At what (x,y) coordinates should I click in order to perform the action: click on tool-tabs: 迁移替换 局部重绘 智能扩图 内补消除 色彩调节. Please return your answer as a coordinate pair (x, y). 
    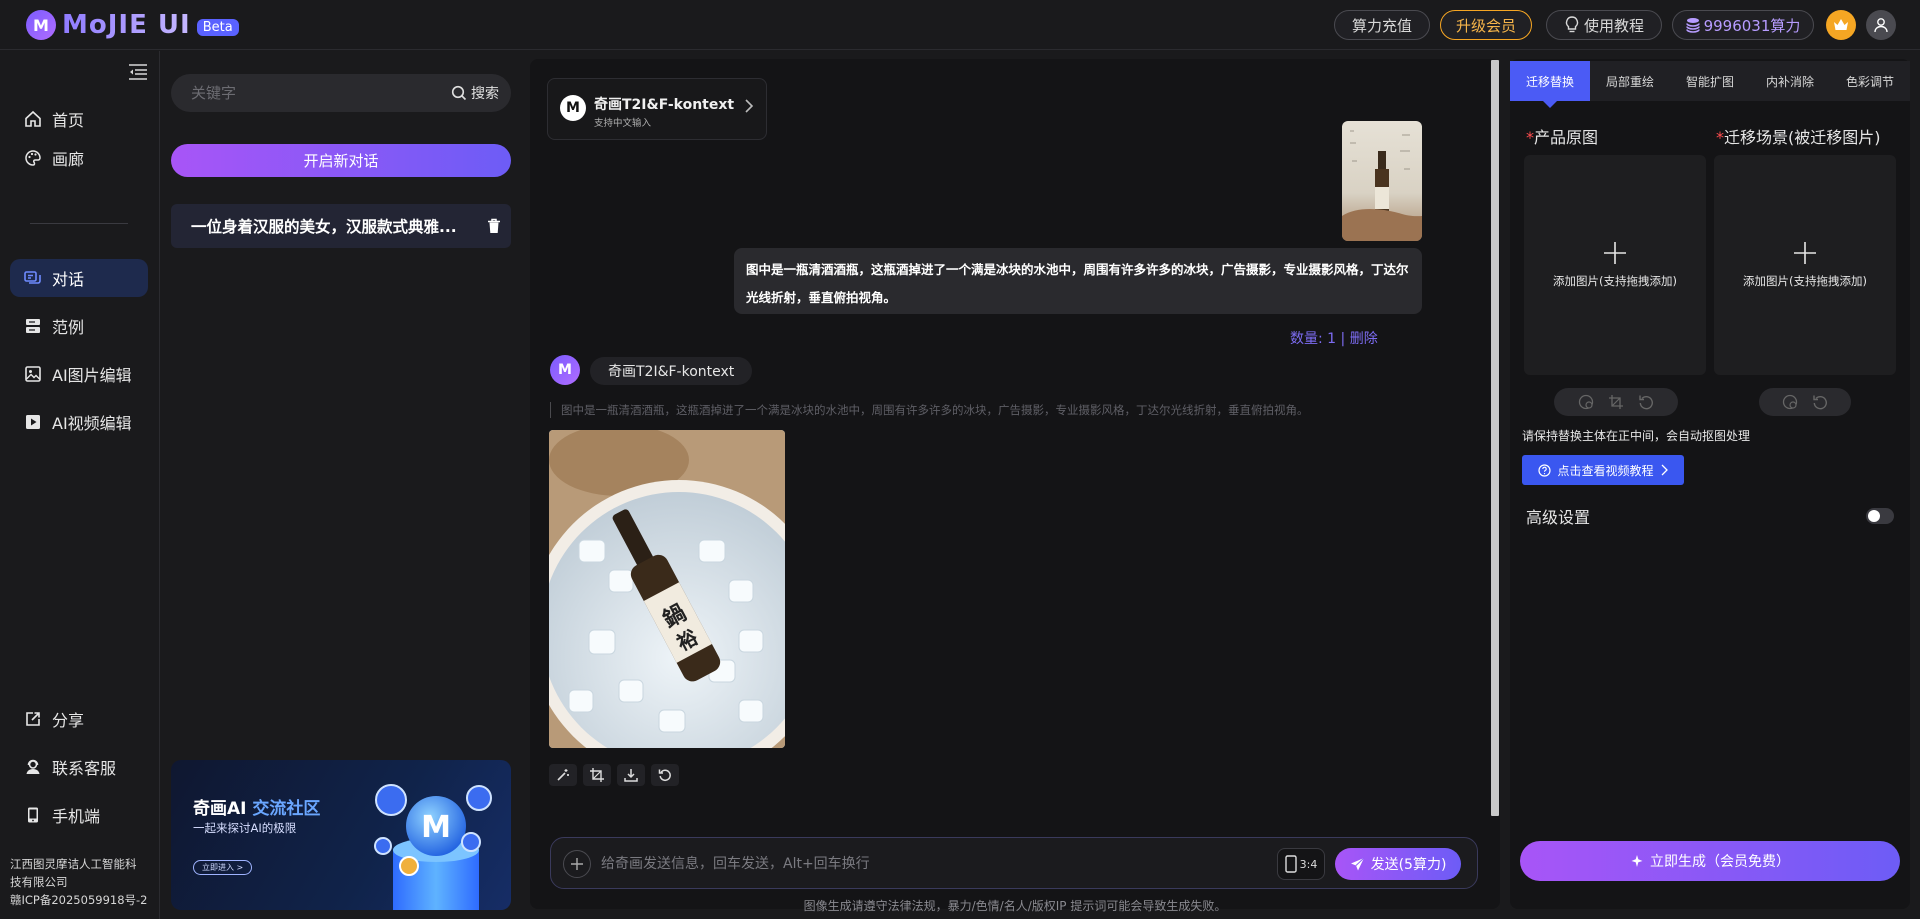
    Looking at the image, I should click on (1710, 84).